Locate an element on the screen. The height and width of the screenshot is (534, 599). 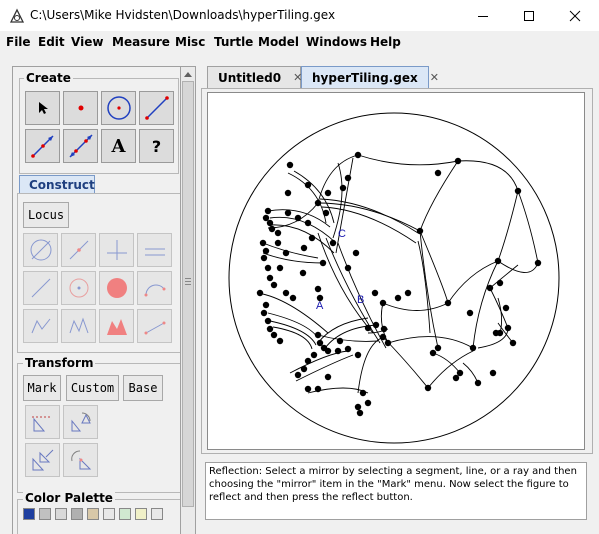
ray-tool-button is located at coordinates (42, 146).